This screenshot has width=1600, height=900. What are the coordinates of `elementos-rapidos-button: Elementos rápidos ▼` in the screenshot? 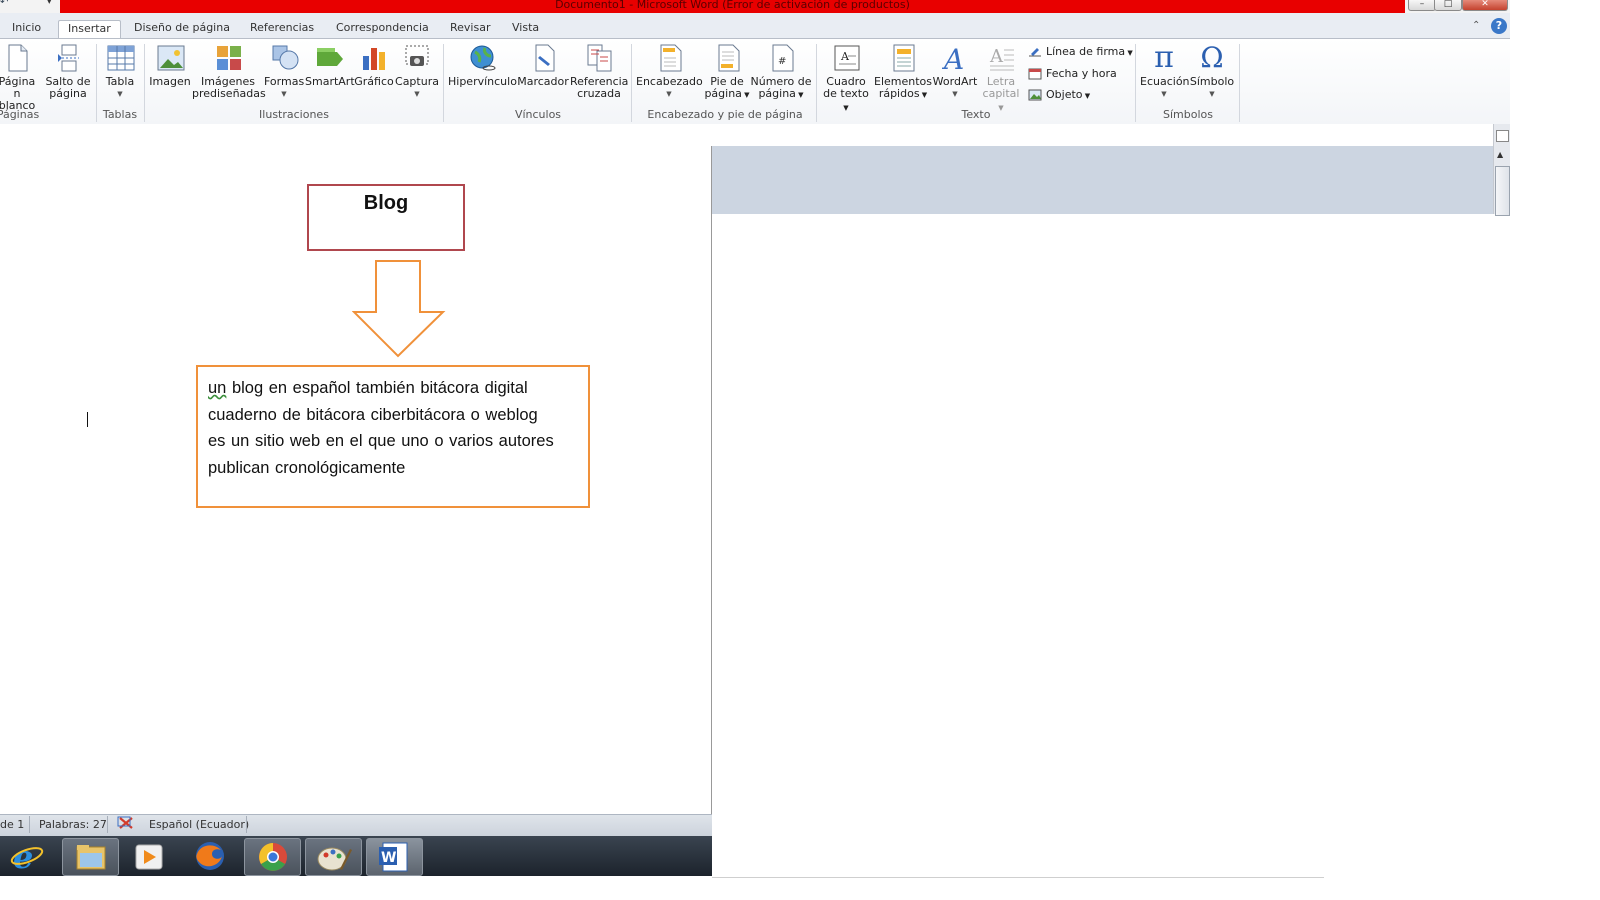 It's located at (903, 72).